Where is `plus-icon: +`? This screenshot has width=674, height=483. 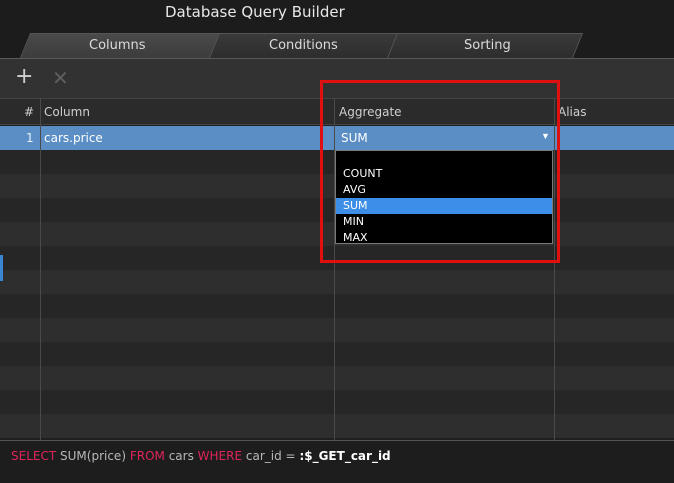 plus-icon: + is located at coordinates (24, 77).